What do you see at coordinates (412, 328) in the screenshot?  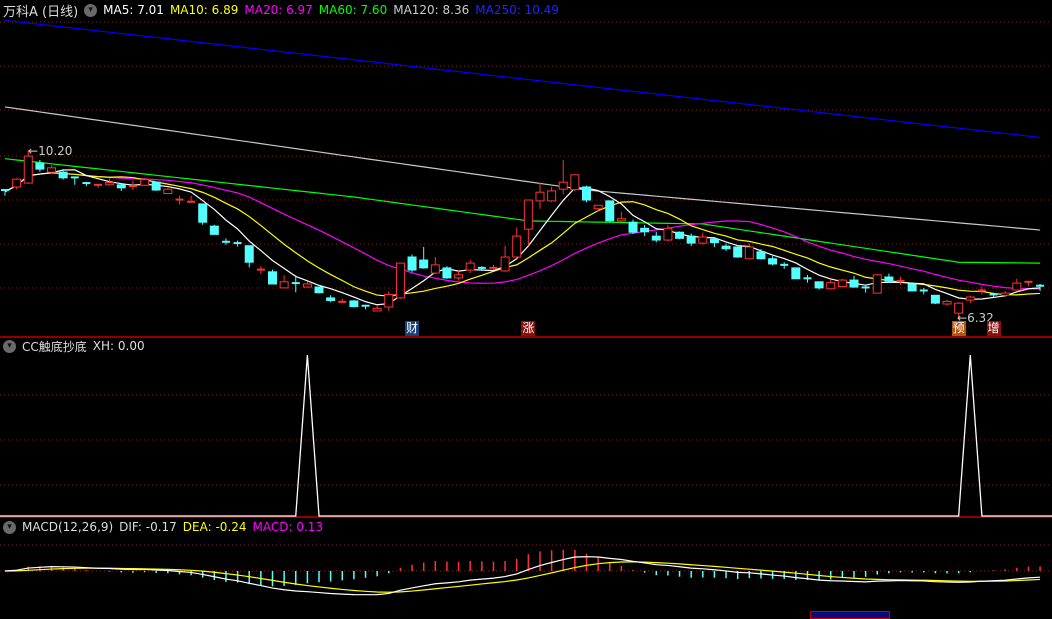 I see `event-tag: 财` at bounding box center [412, 328].